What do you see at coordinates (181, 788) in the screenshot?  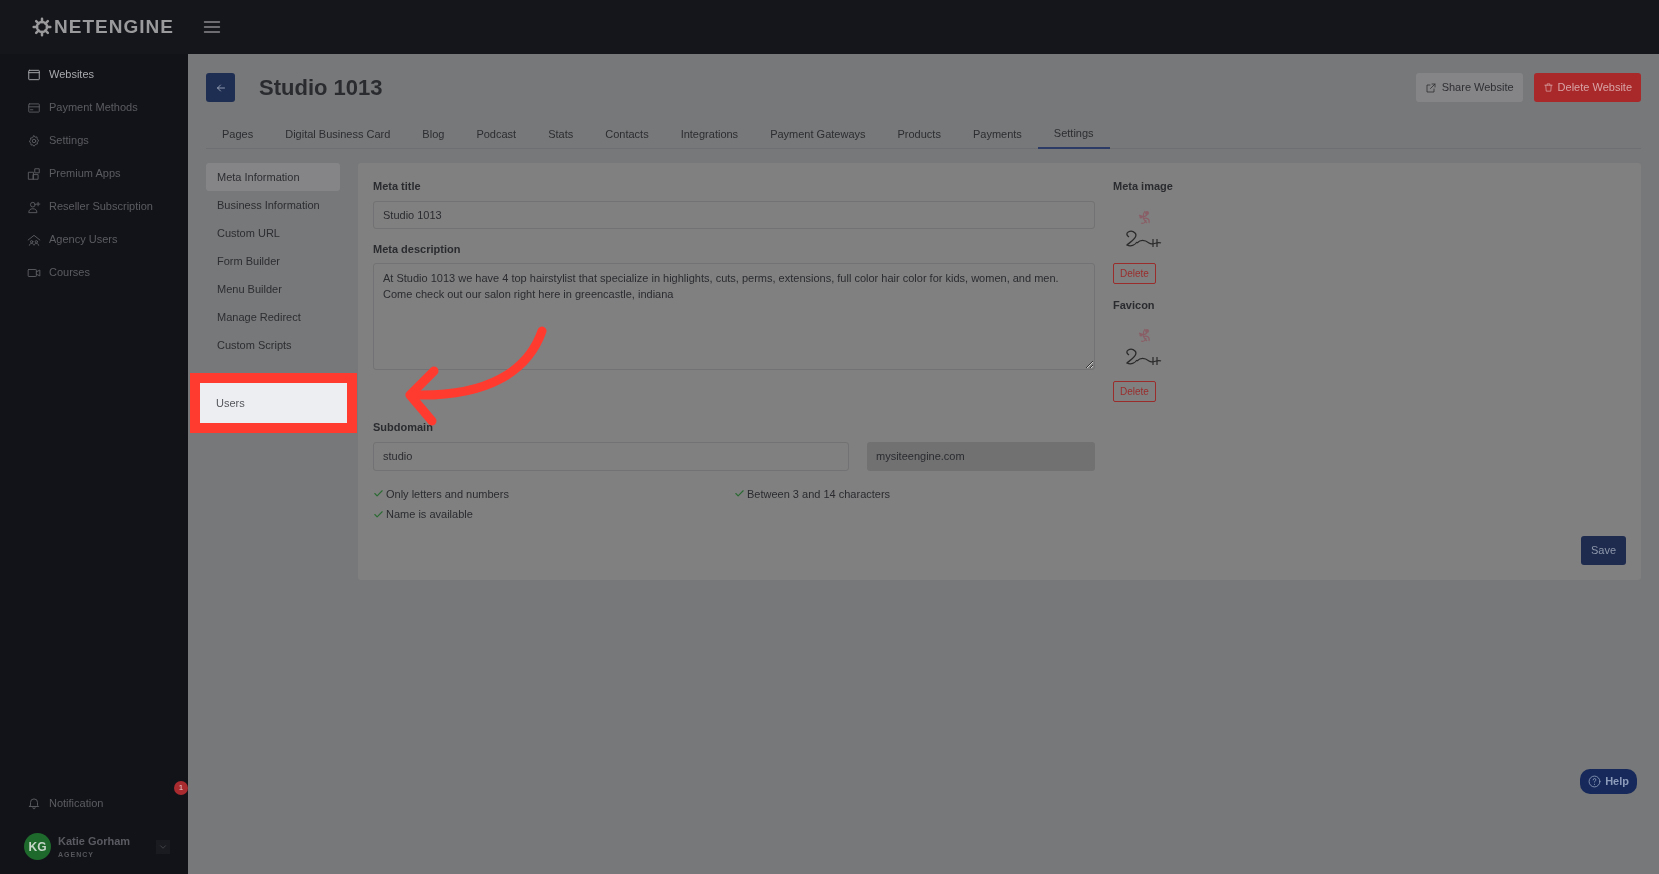 I see `notification-badge: 1` at bounding box center [181, 788].